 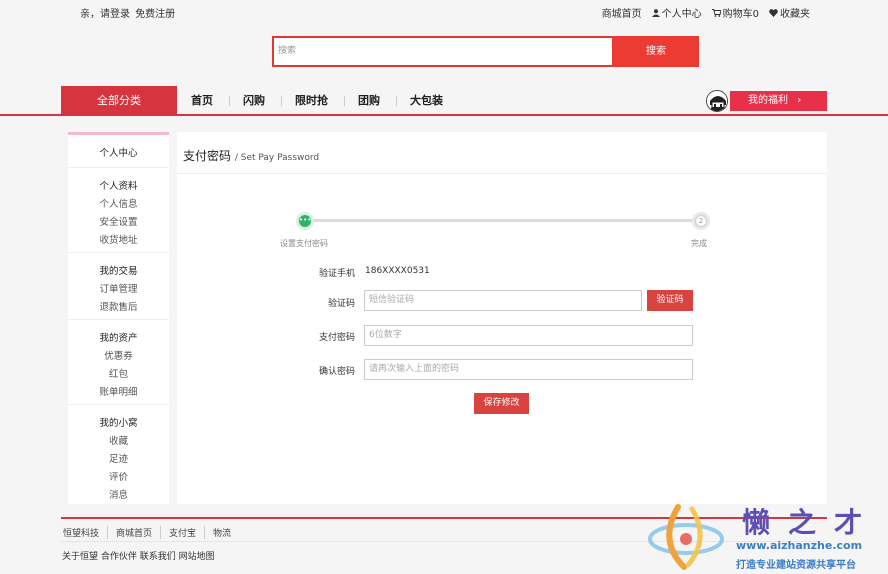 I want to click on all-categories-button: 全部分类, so click(x=119, y=101).